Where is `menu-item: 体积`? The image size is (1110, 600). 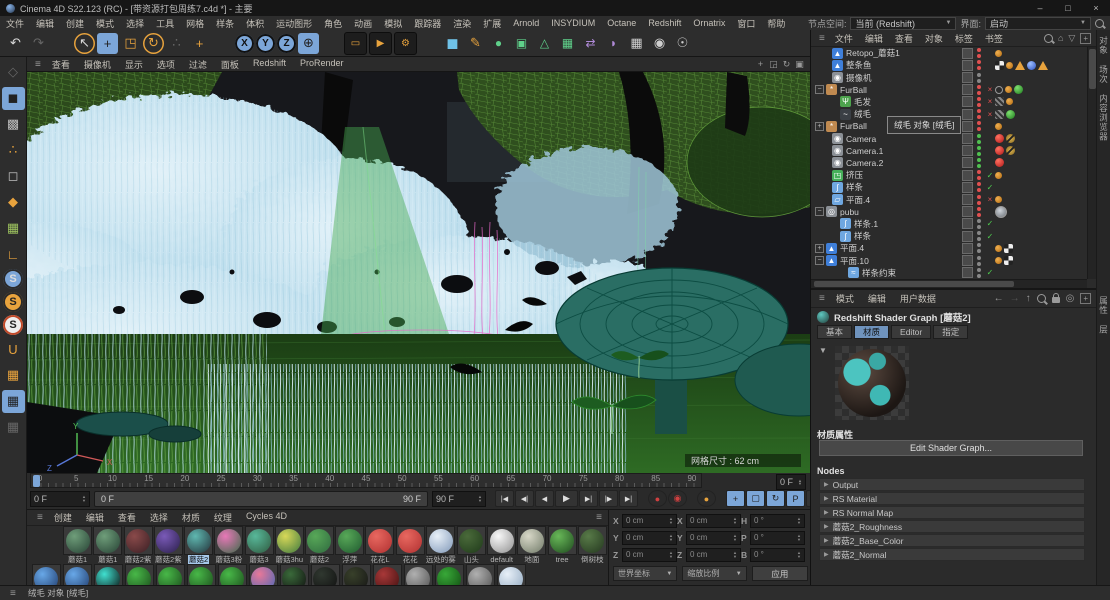 menu-item: 体积 is located at coordinates (255, 23).